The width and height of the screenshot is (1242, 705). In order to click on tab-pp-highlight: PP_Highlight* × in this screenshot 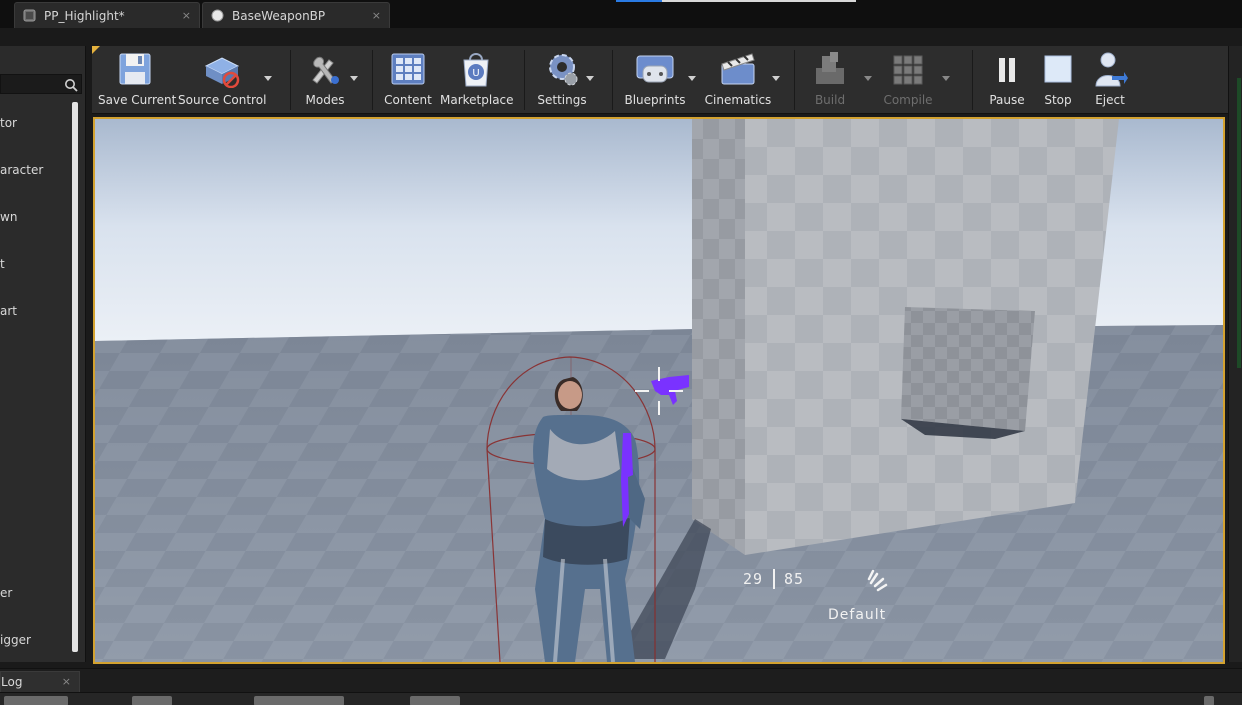, I will do `click(107, 15)`.